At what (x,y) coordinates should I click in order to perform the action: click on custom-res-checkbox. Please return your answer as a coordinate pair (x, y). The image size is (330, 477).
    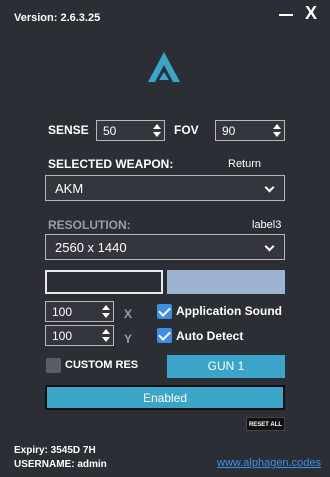
    Looking at the image, I should click on (53, 365).